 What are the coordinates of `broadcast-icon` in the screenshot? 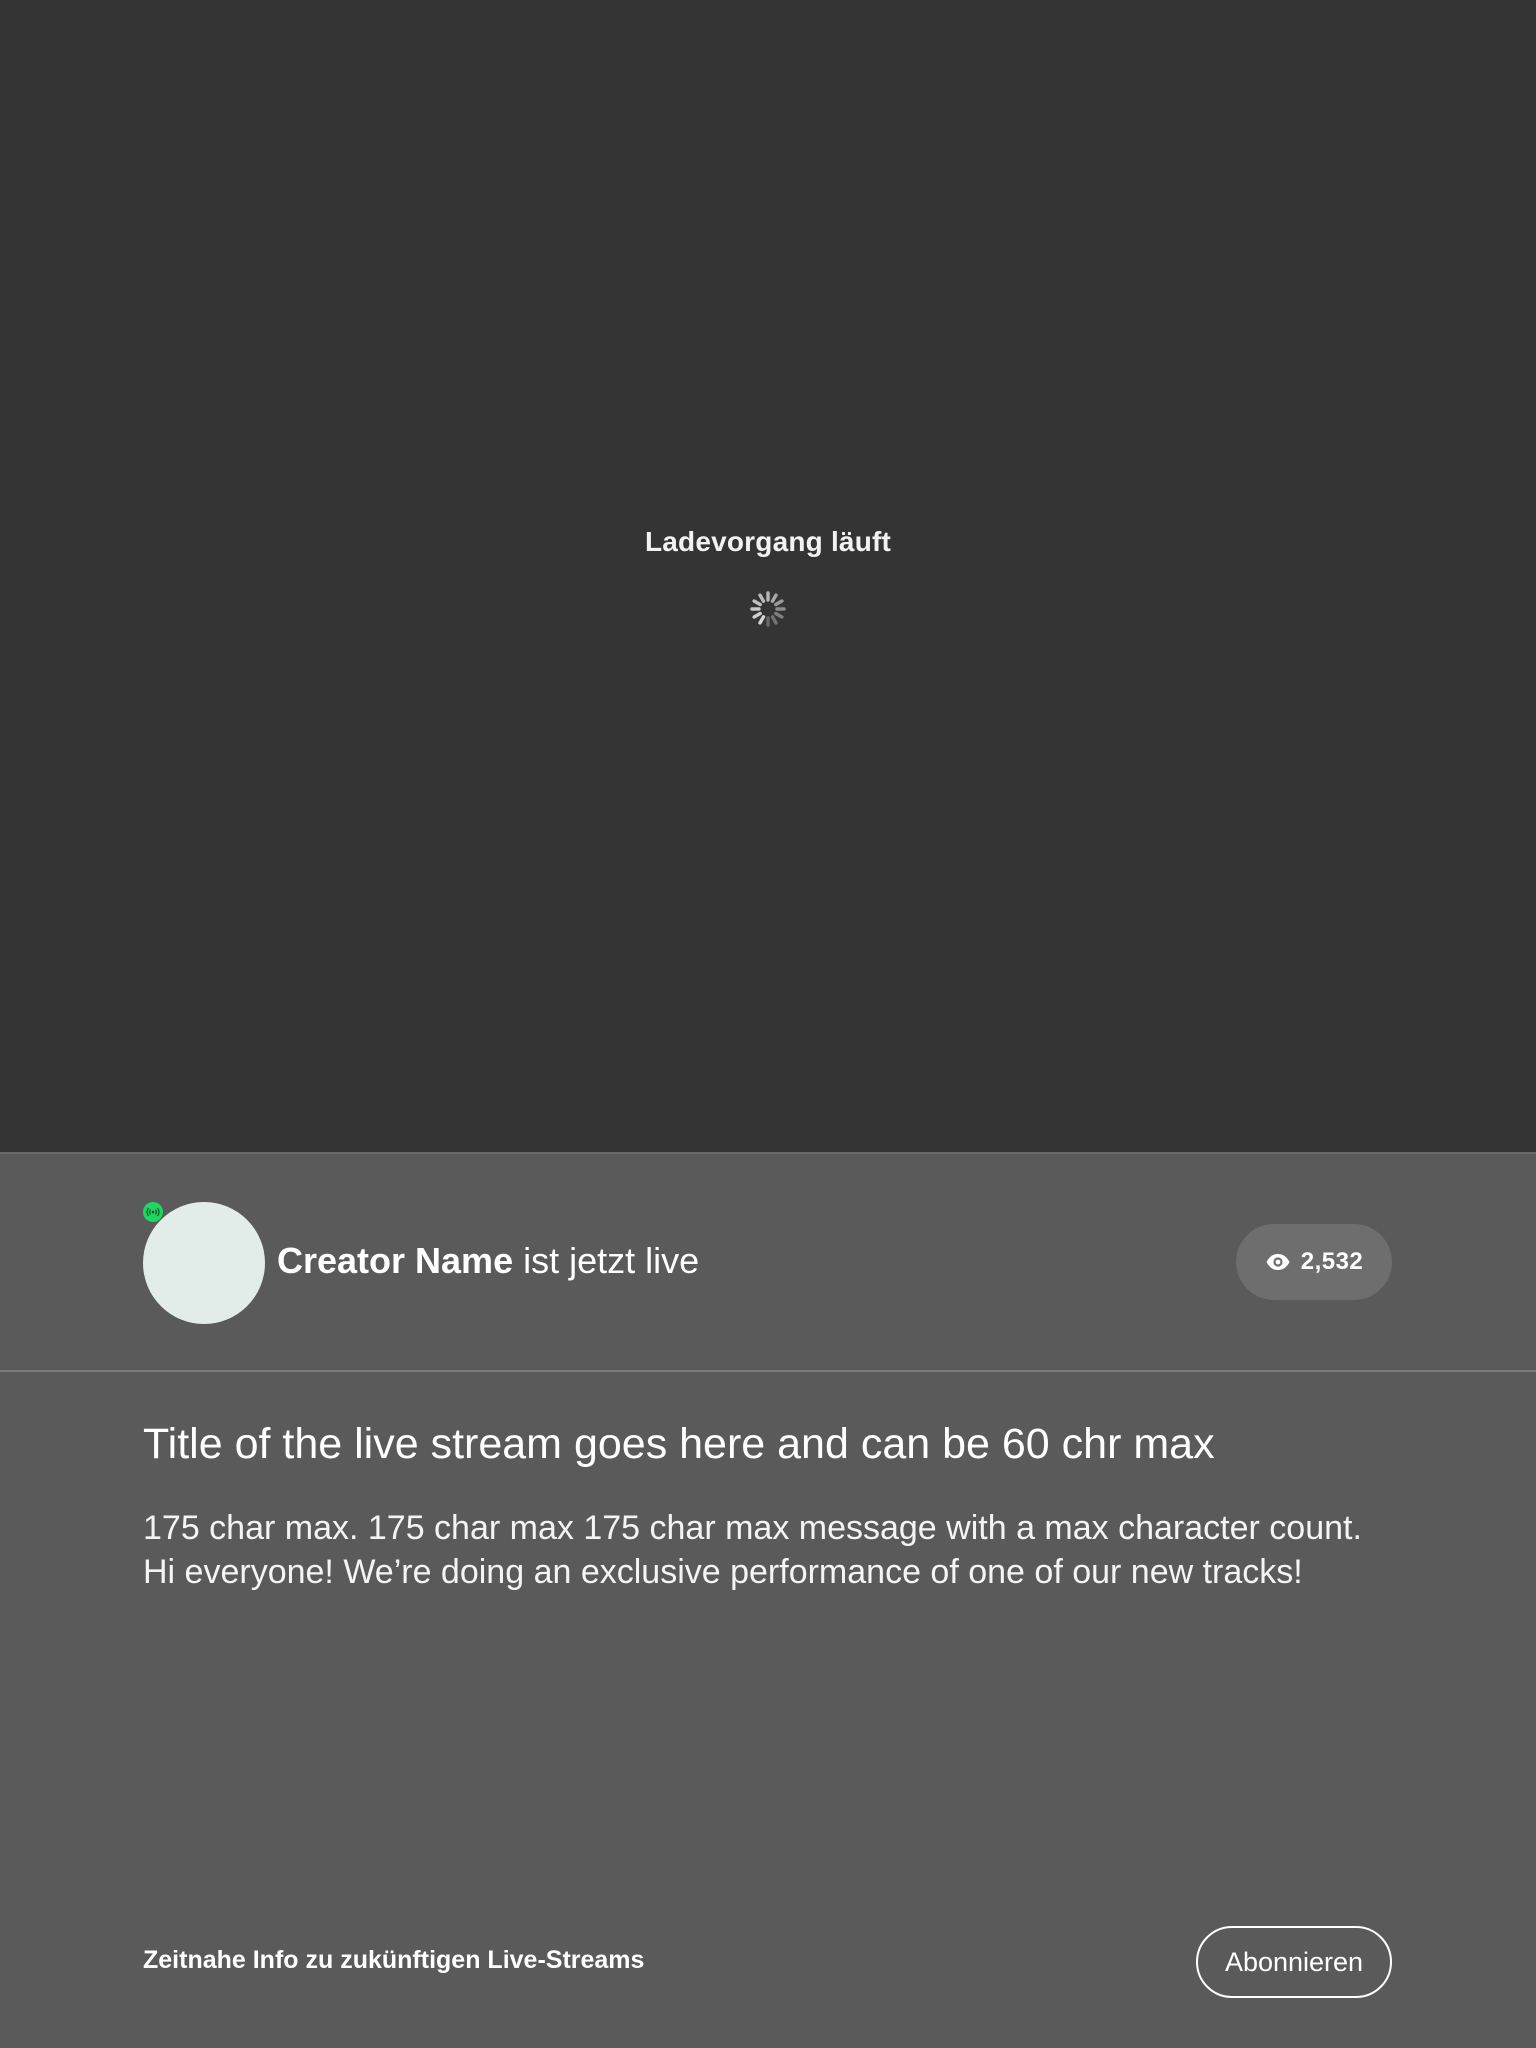 It's located at (153, 1212).